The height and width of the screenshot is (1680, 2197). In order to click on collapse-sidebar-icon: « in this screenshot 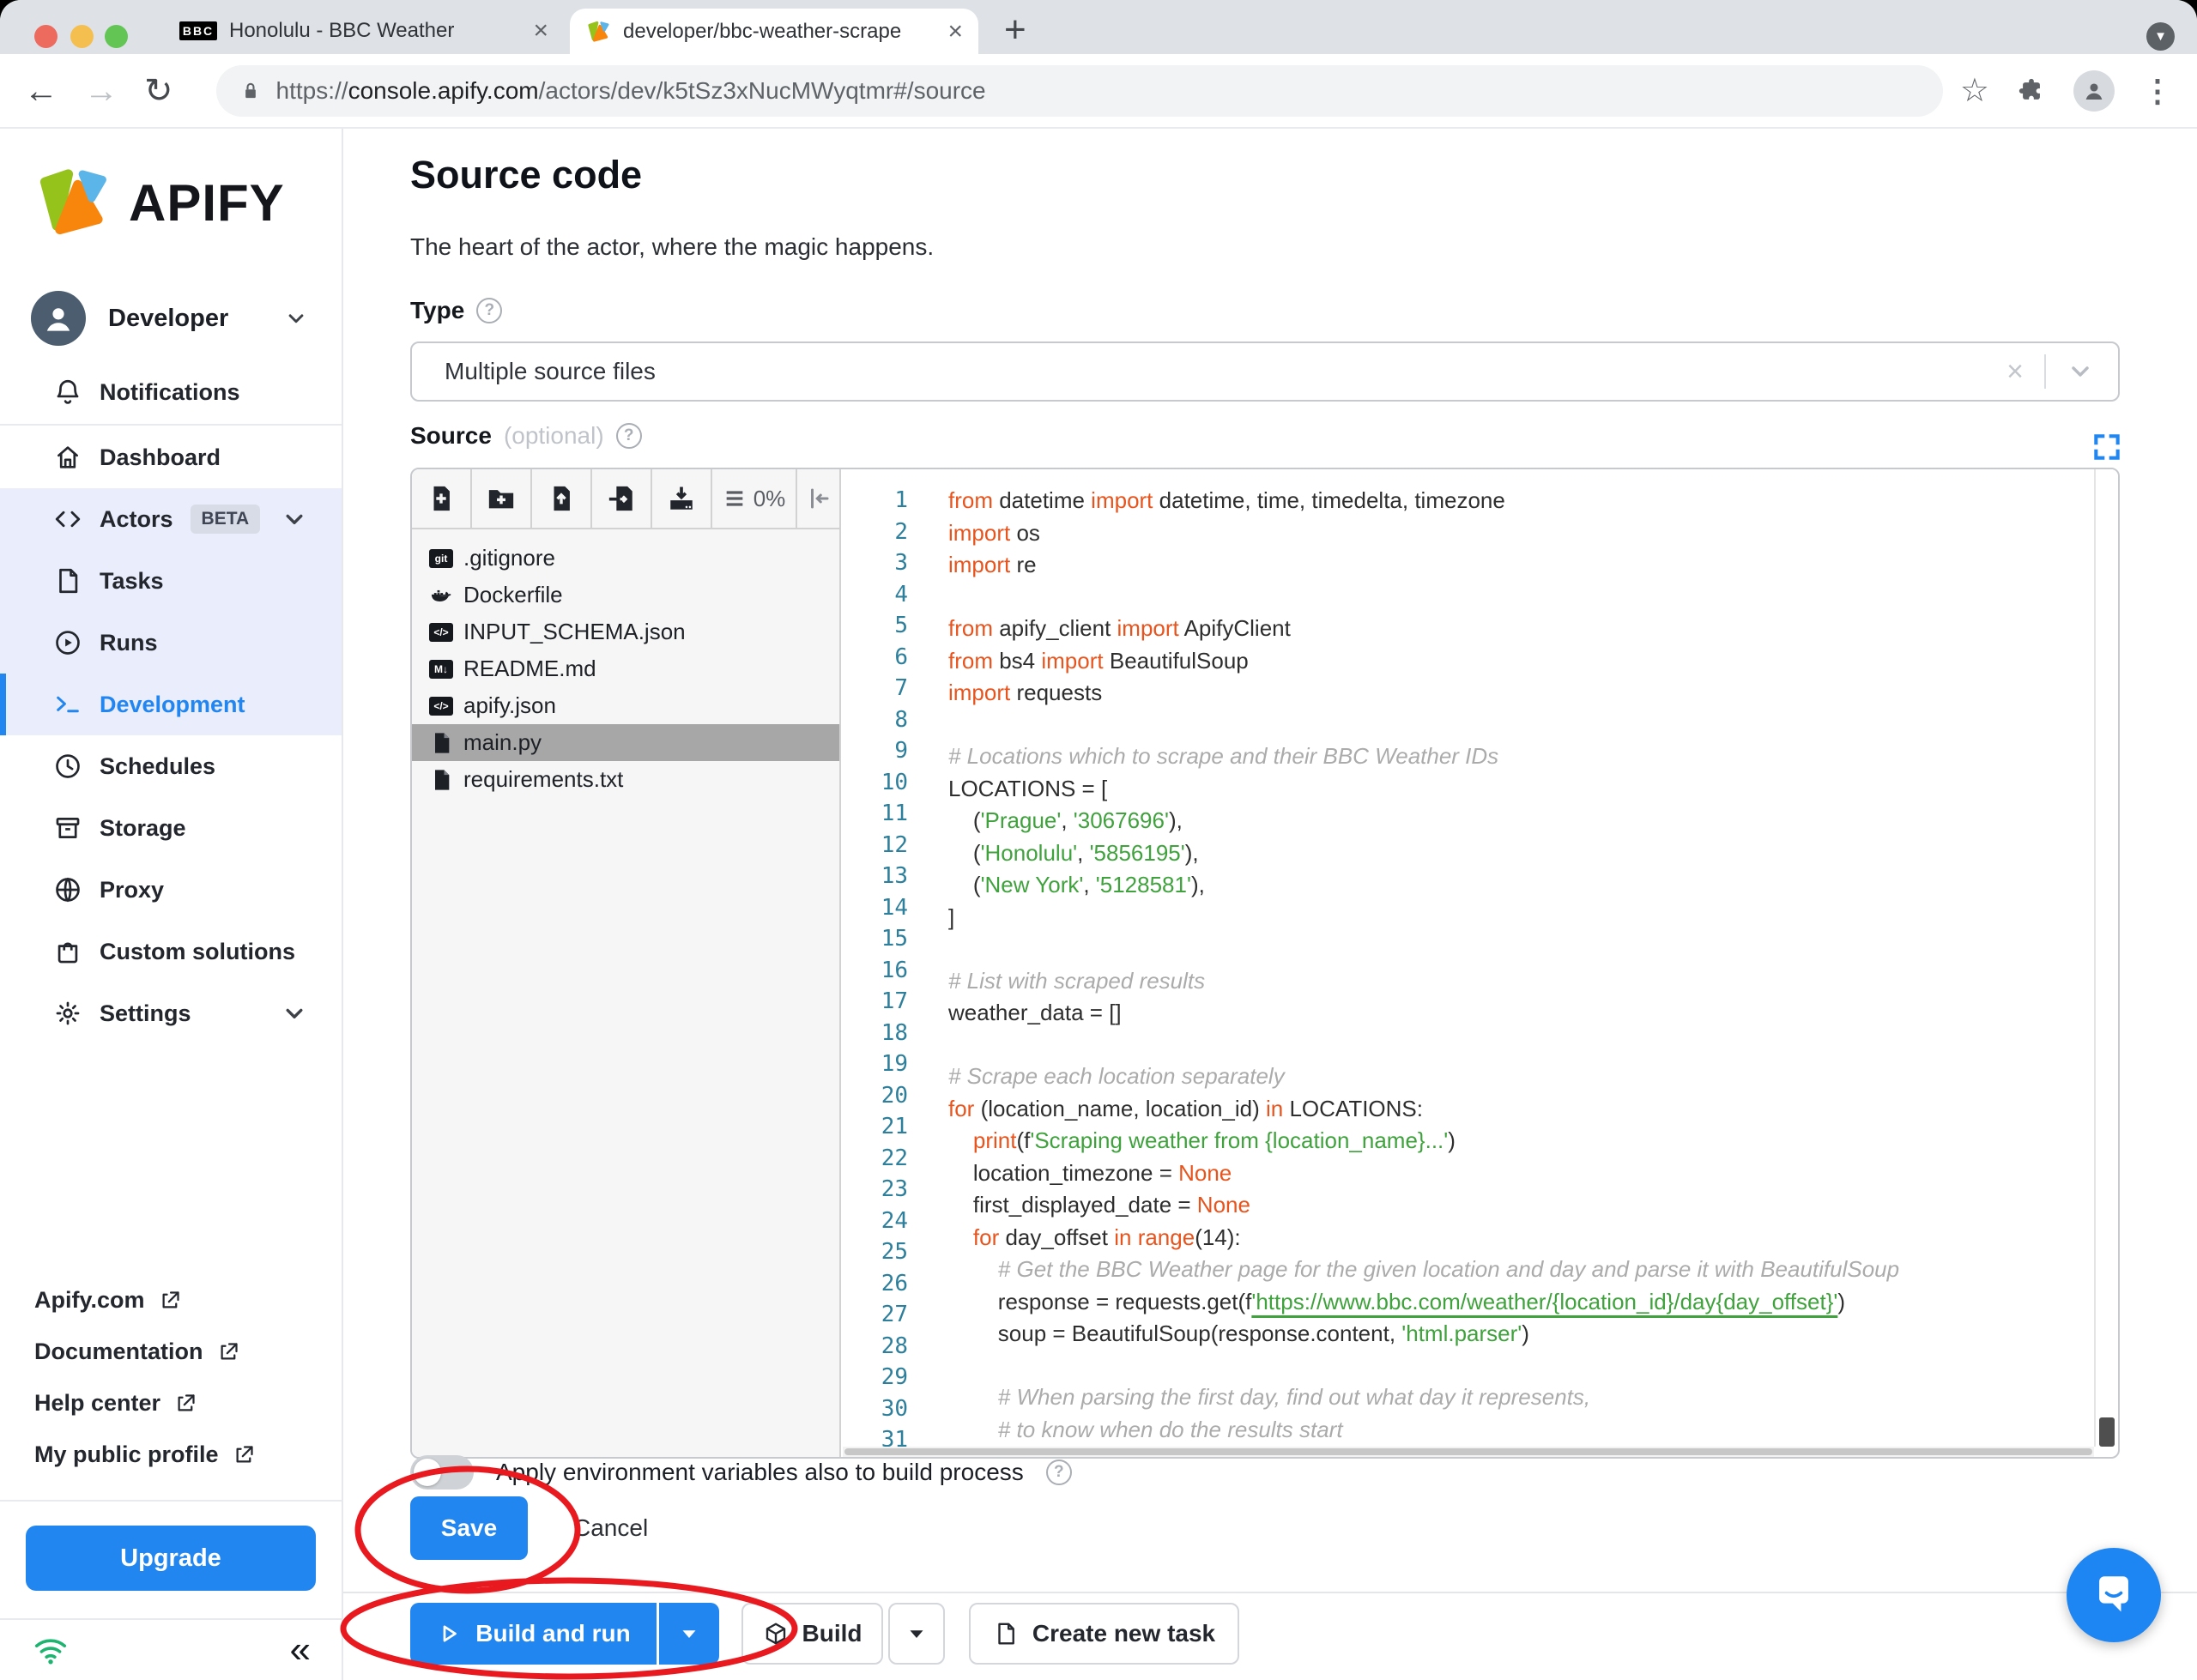, I will do `click(300, 1650)`.